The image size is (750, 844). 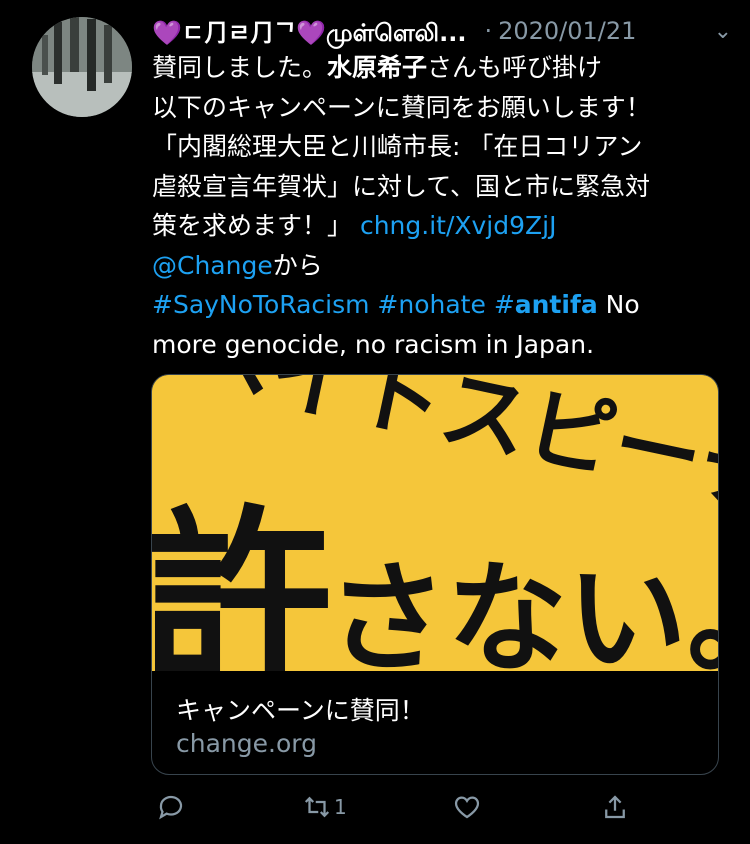 What do you see at coordinates (242, 580) in the screenshot?
I see `image-text-big: 許` at bounding box center [242, 580].